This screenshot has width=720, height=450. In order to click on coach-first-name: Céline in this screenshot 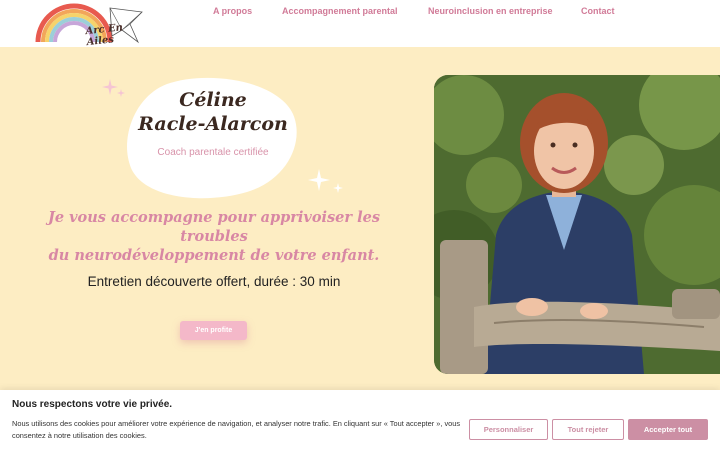, I will do `click(213, 100)`.